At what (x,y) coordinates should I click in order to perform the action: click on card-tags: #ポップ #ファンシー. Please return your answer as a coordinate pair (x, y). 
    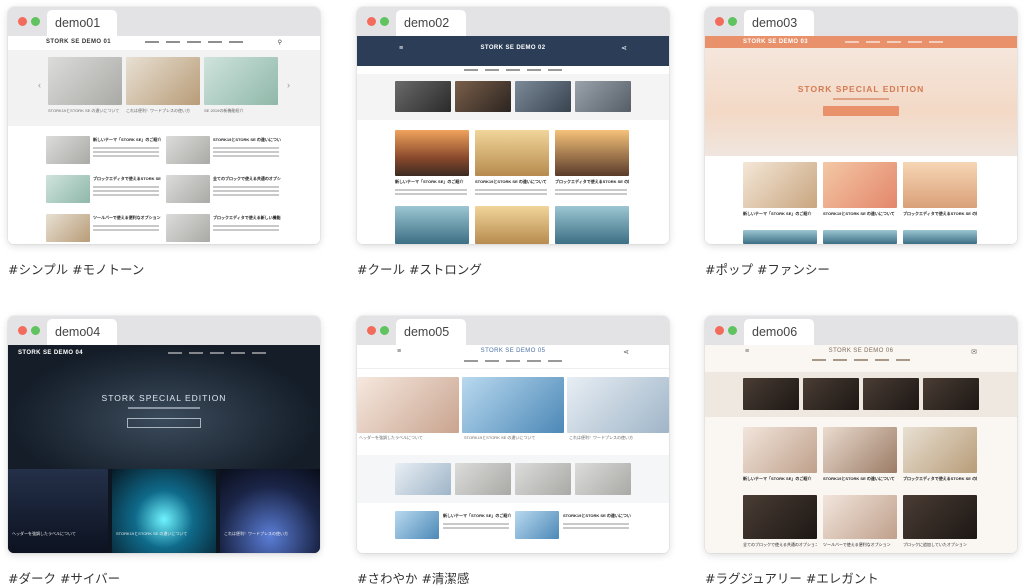
    Looking at the image, I should click on (767, 268).